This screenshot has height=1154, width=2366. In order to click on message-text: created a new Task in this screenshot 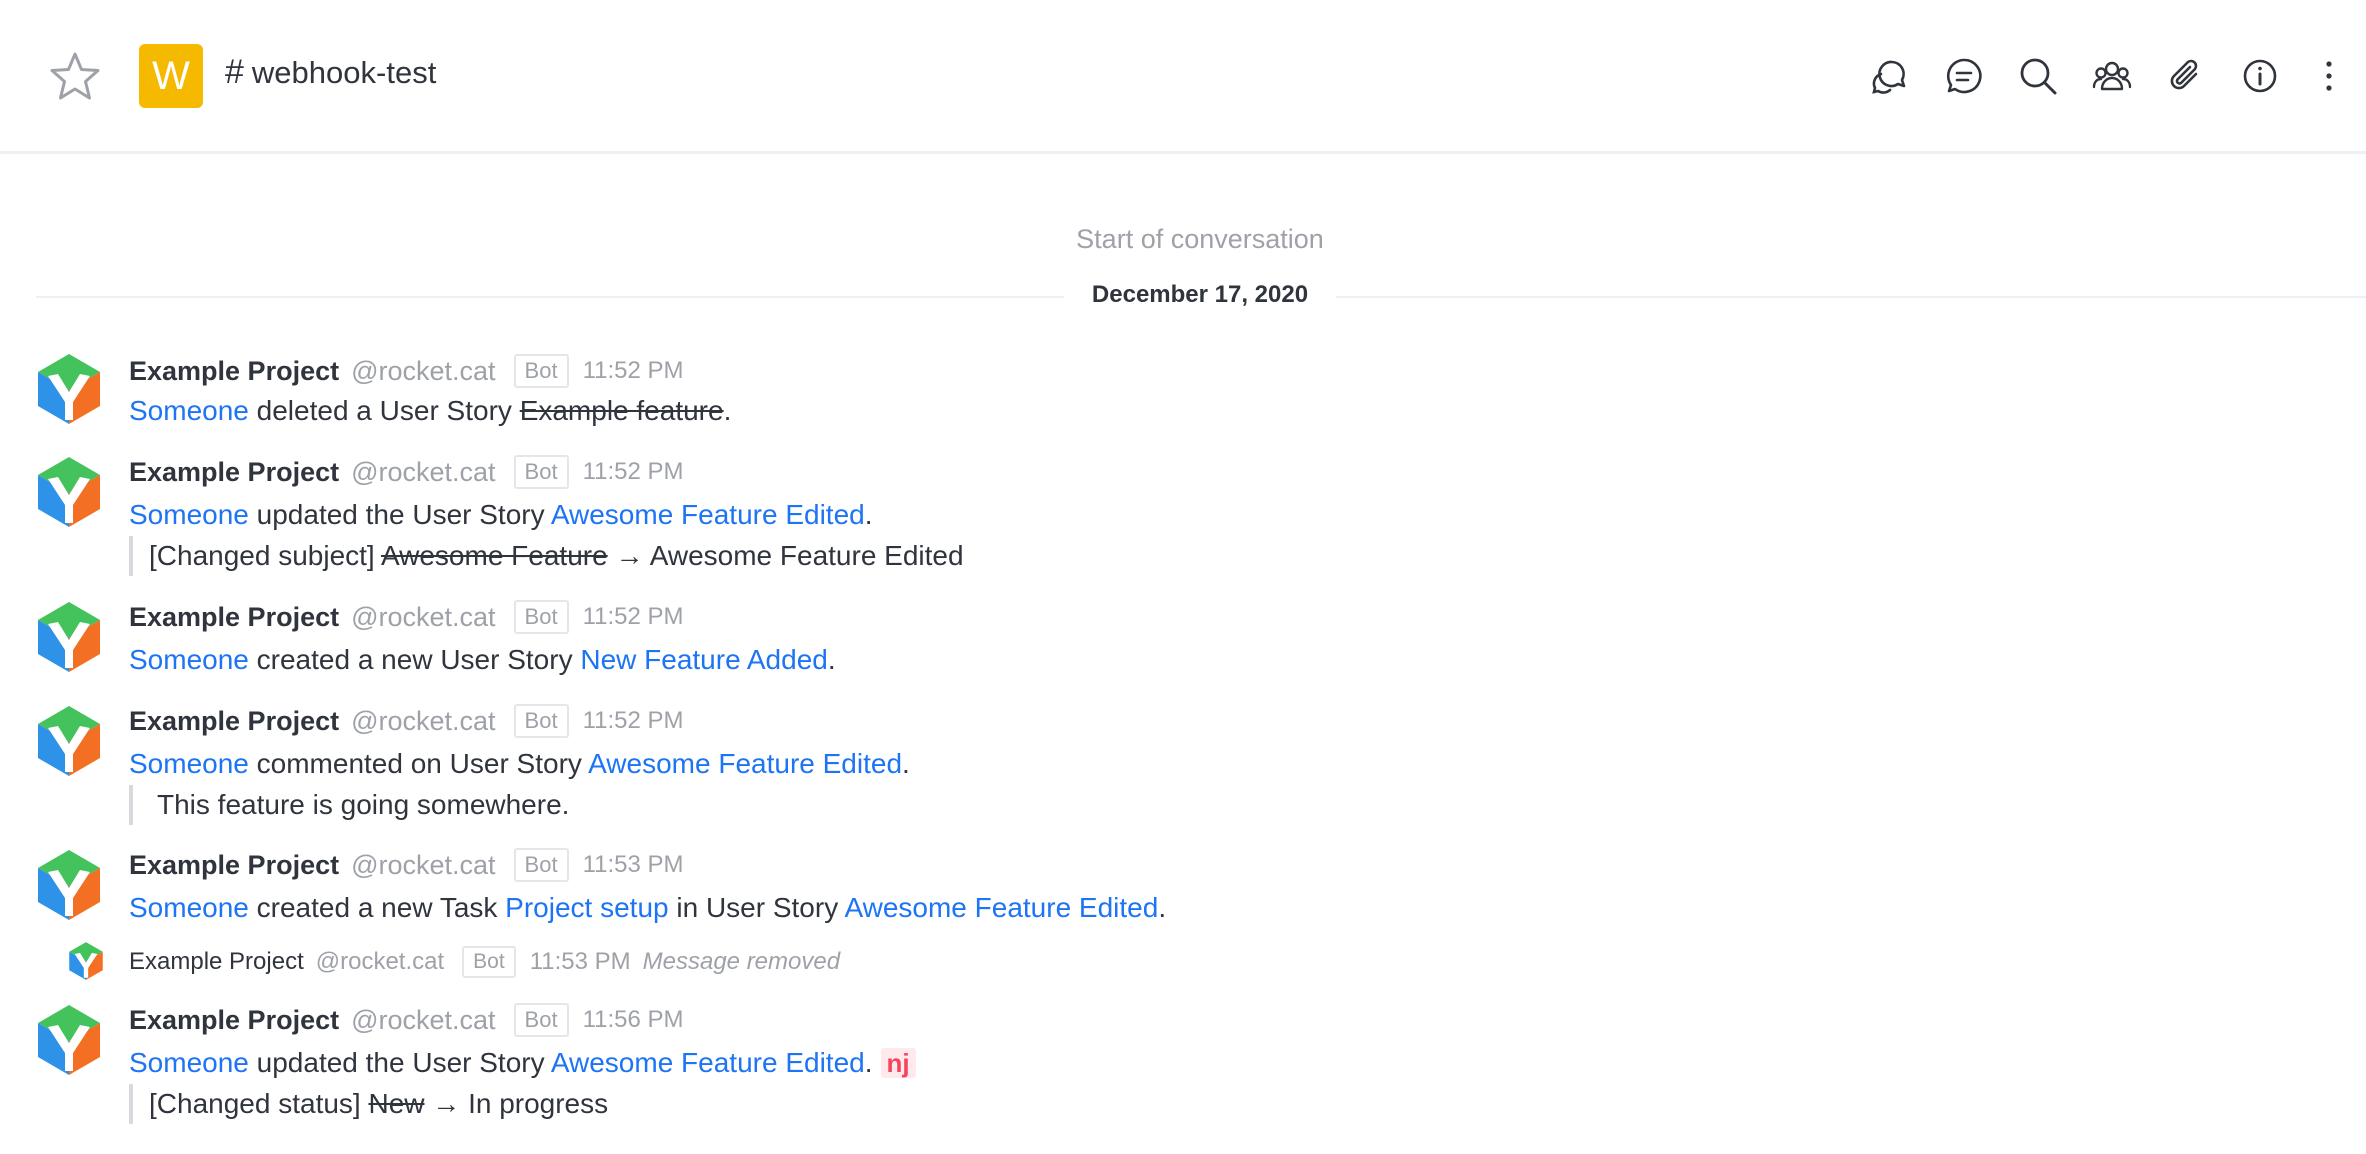, I will do `click(377, 907)`.